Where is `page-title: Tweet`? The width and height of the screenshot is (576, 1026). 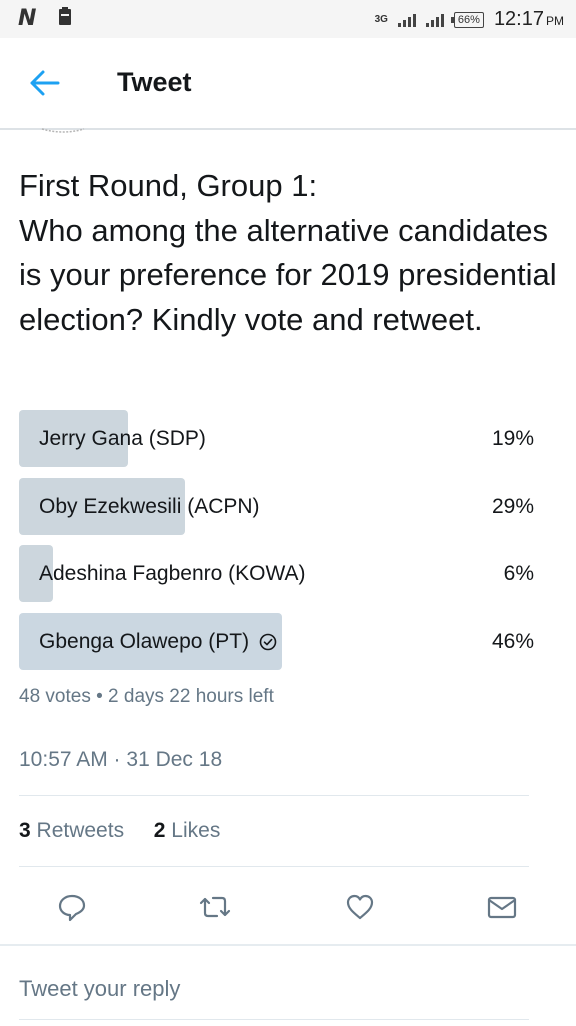
page-title: Tweet is located at coordinates (154, 82).